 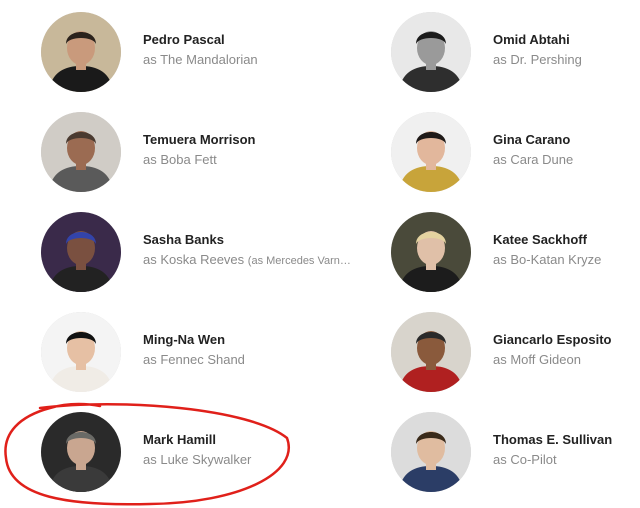 I want to click on character-role: as Boba Fett, so click(x=258, y=159).